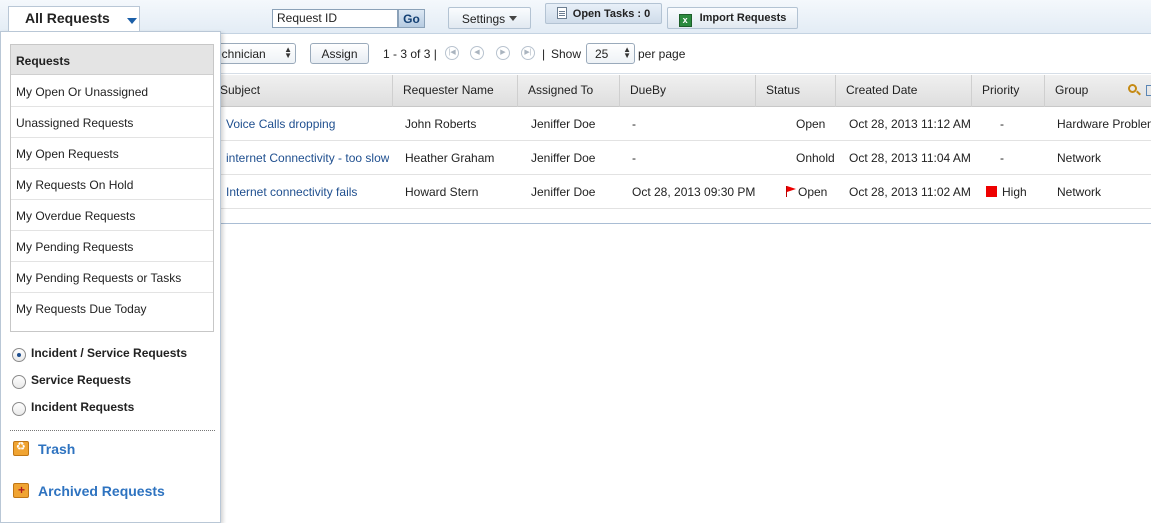 This screenshot has height=523, width=1151. I want to click on show-label: Show, so click(566, 54).